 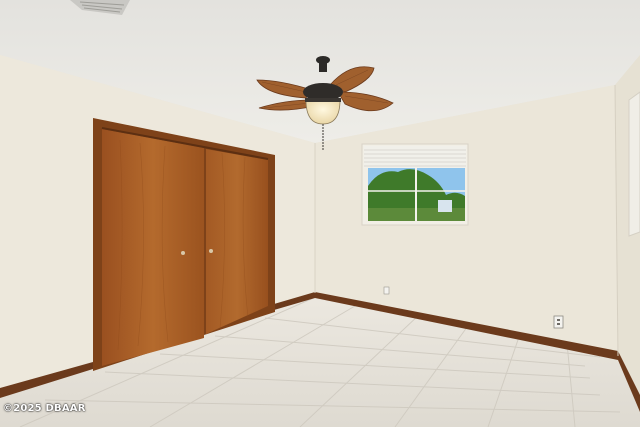 I want to click on copyright-watermark: ©2025 DBAAR, so click(x=44, y=408).